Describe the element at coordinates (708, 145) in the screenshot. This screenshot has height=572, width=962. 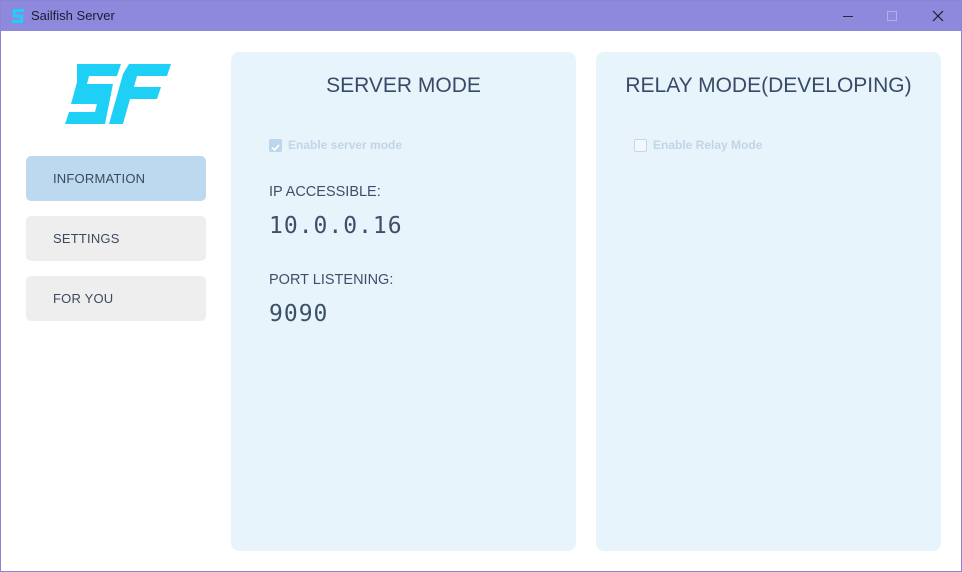
I see `enable-relay-mode-label: Enable Relay Mode` at that location.